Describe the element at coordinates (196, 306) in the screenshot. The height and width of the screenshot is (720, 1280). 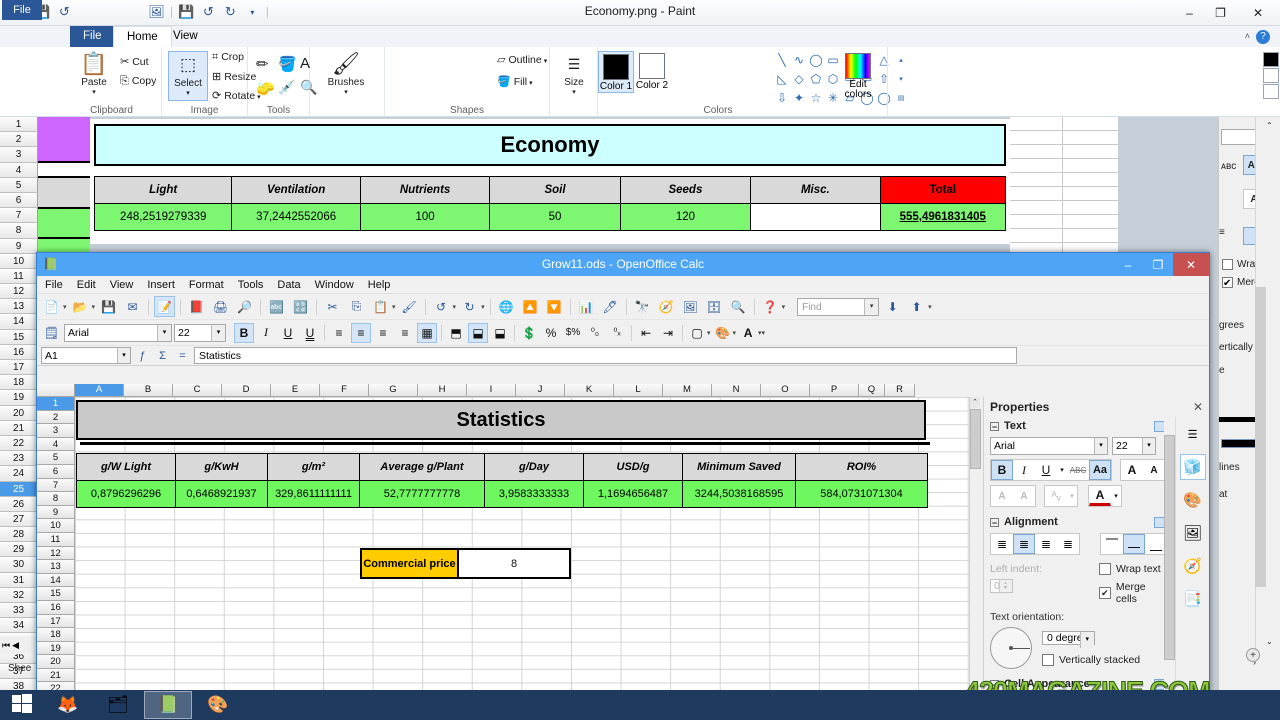
I see `export-pdf-icon: 📕` at that location.